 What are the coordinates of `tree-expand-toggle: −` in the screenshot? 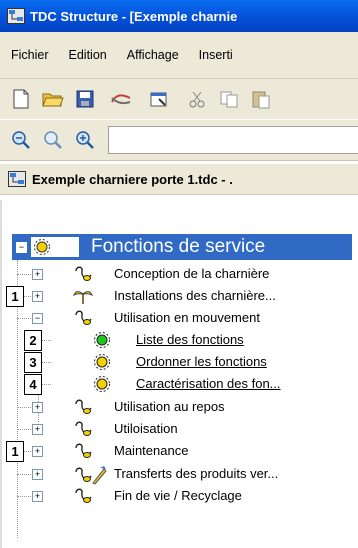 It's located at (37, 318).